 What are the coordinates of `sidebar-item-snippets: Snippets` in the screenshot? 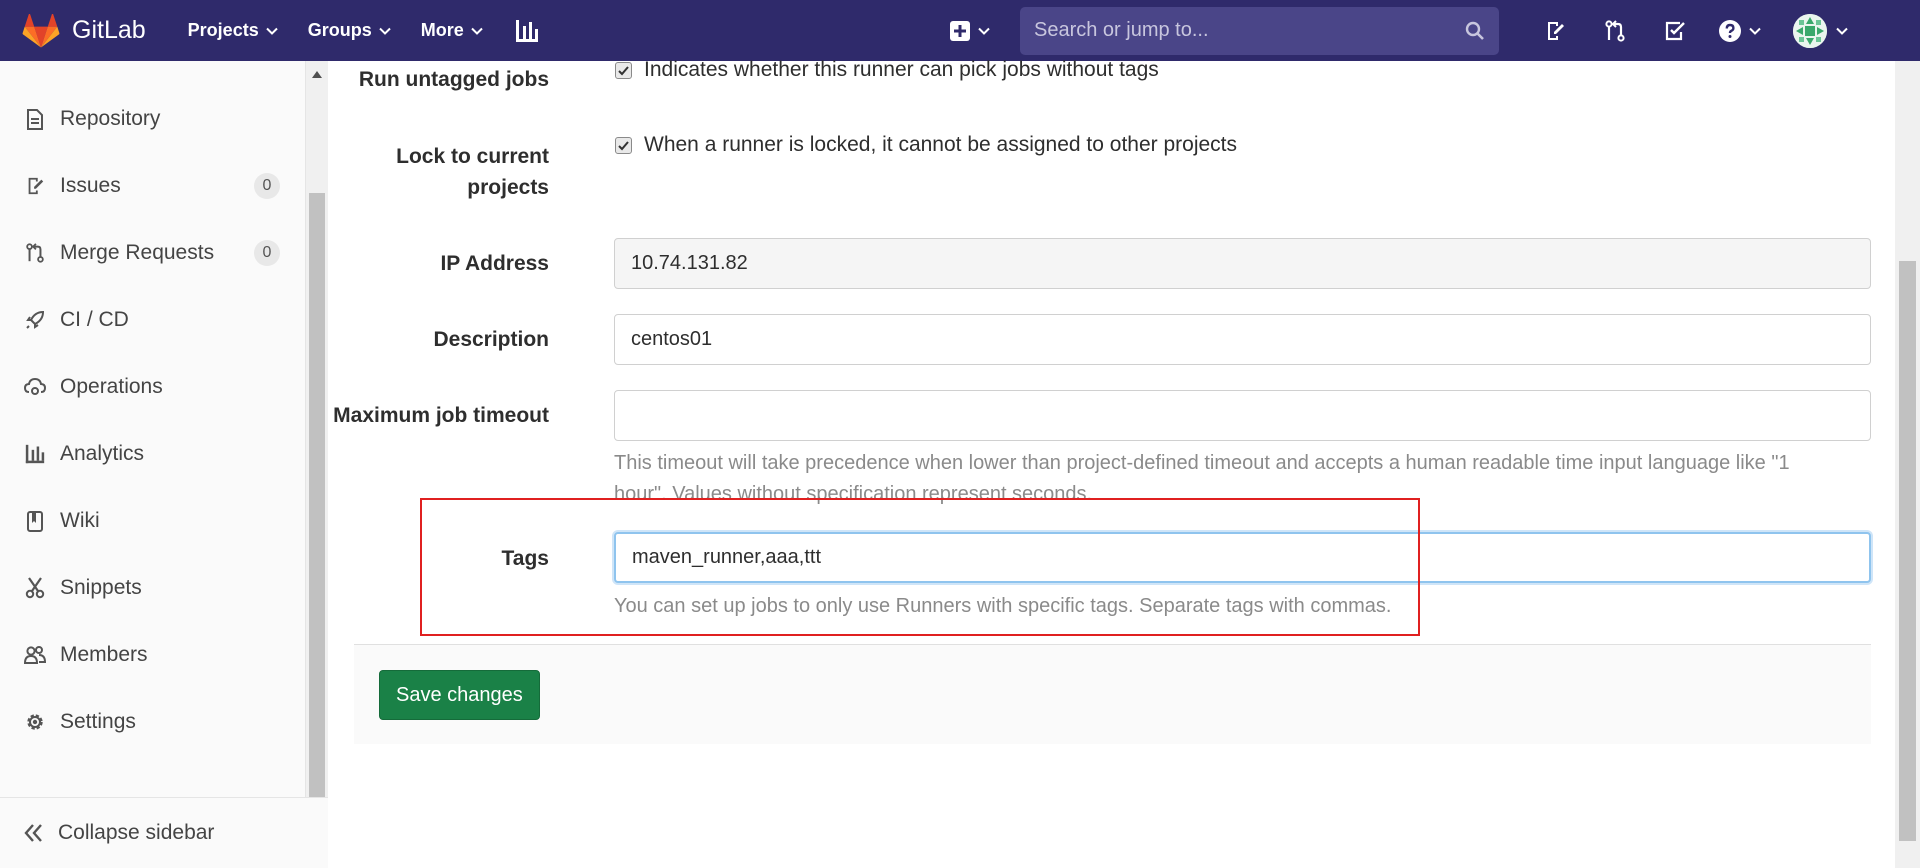 It's located at (153, 588).